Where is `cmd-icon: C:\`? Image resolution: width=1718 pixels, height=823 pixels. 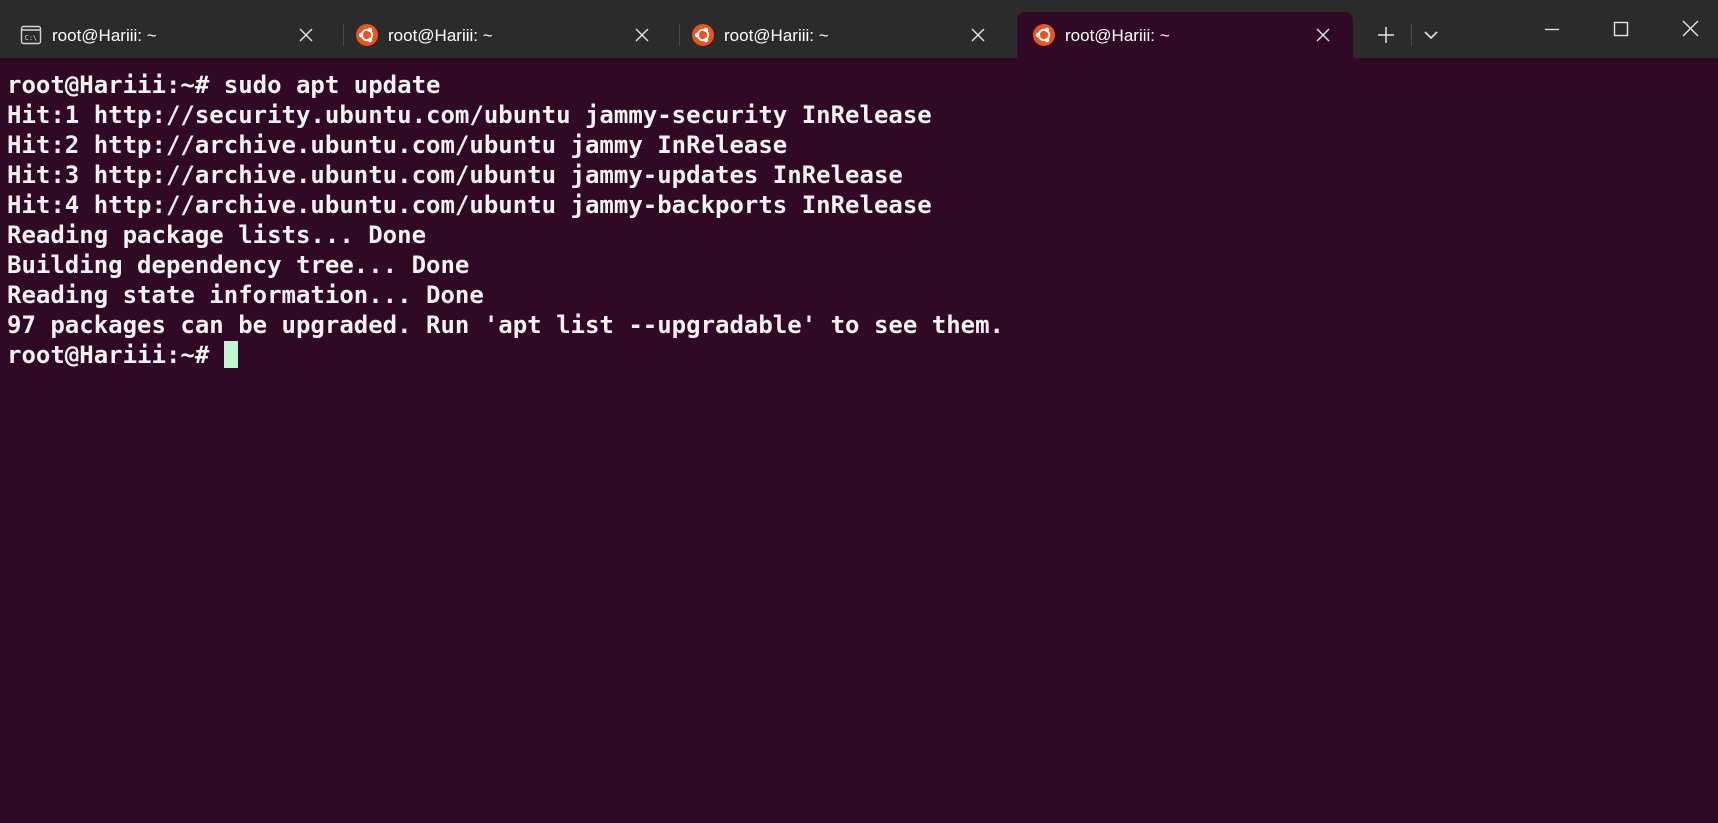 cmd-icon: C:\ is located at coordinates (31, 35).